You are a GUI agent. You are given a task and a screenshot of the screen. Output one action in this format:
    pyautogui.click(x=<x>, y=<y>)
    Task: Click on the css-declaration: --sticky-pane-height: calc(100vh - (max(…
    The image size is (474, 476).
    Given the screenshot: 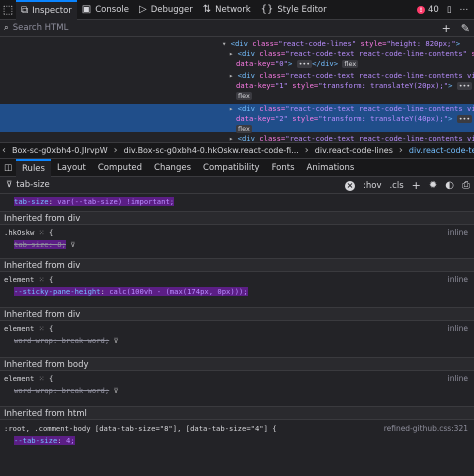 What is the action you would take?
    pyautogui.click(x=237, y=291)
    